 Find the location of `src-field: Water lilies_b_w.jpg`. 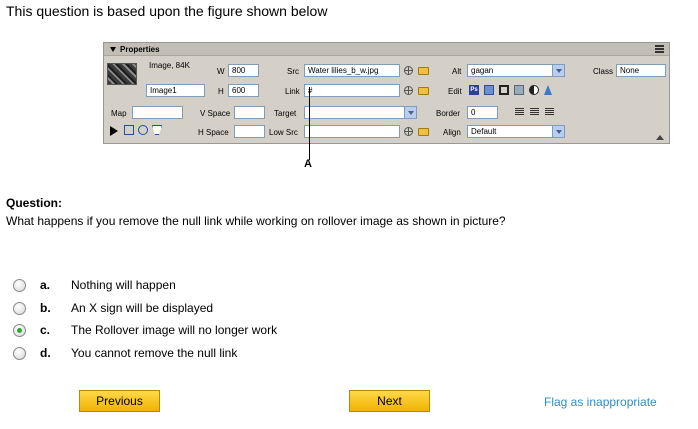

src-field: Water lilies_b_w.jpg is located at coordinates (352, 70).